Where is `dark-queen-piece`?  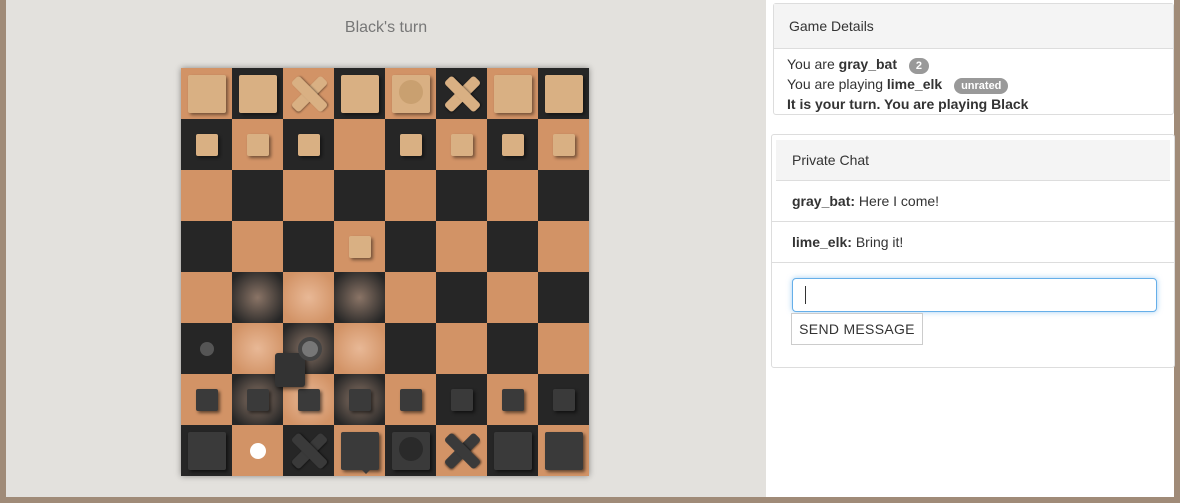
dark-queen-piece is located at coordinates (410, 450).